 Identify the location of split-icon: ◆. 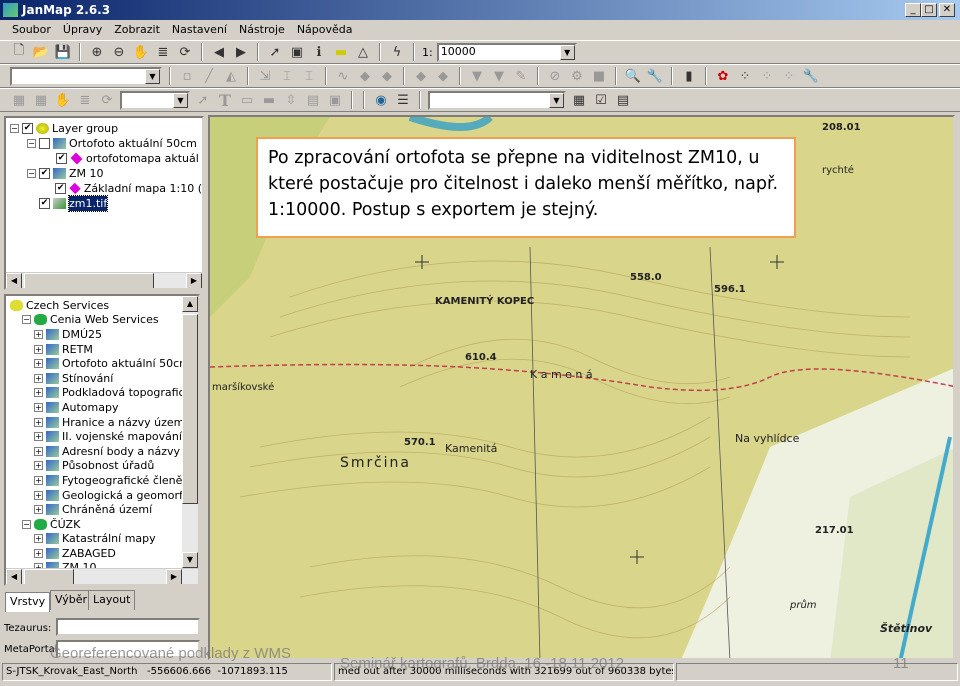
(365, 76).